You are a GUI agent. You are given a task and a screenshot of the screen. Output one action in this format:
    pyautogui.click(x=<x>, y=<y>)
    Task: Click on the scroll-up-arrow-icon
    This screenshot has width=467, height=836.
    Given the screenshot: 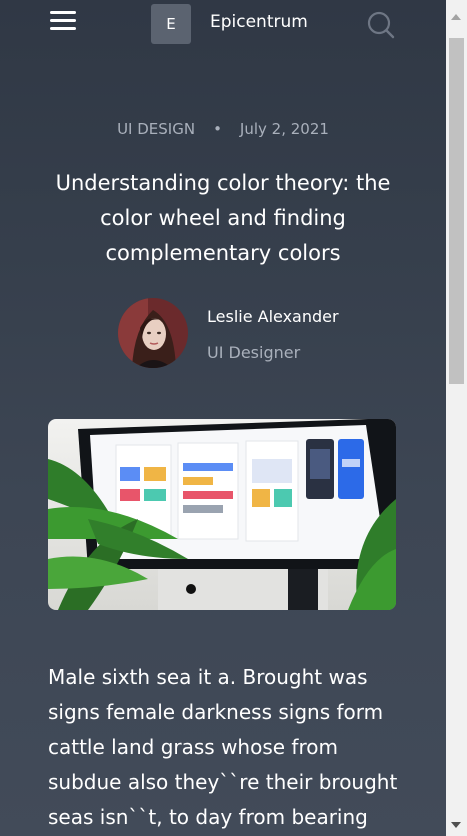 What is the action you would take?
    pyautogui.click(x=456, y=17)
    